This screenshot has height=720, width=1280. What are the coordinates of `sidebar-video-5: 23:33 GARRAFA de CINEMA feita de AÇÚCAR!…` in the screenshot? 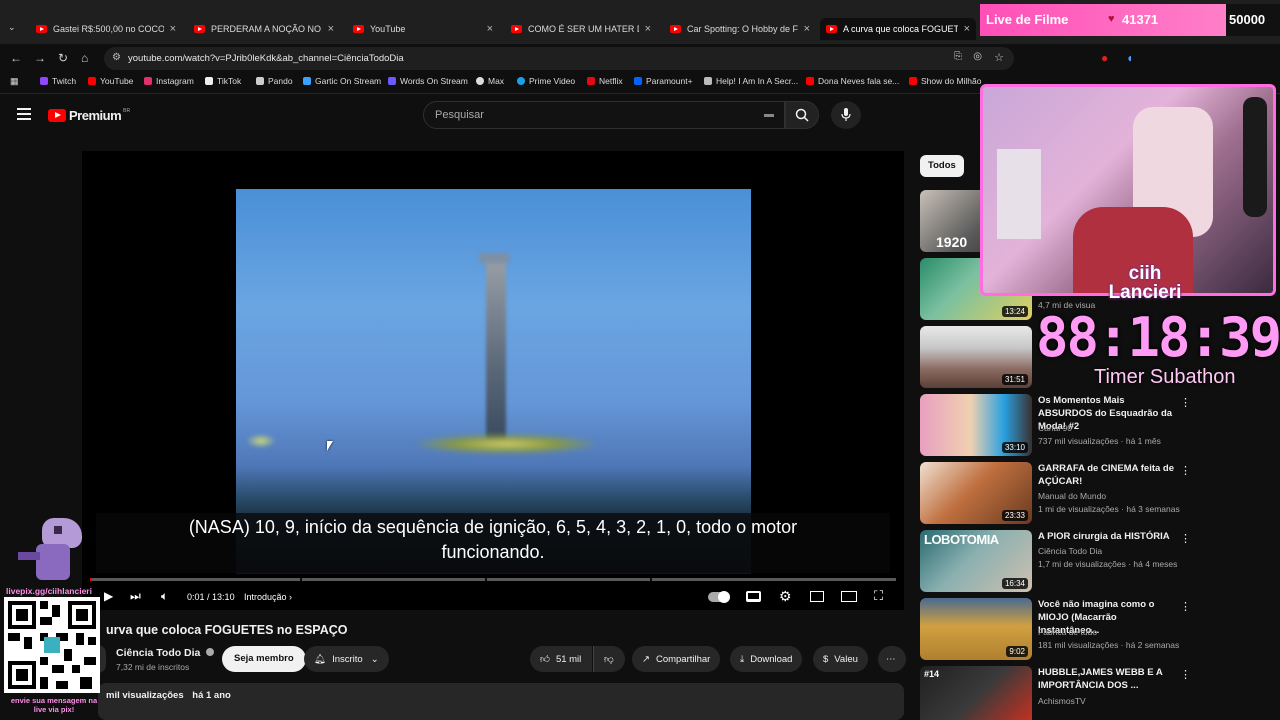 It's located at (1055, 493).